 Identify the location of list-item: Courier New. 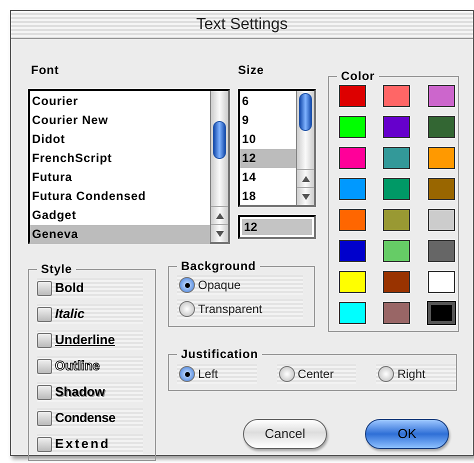
(120, 120).